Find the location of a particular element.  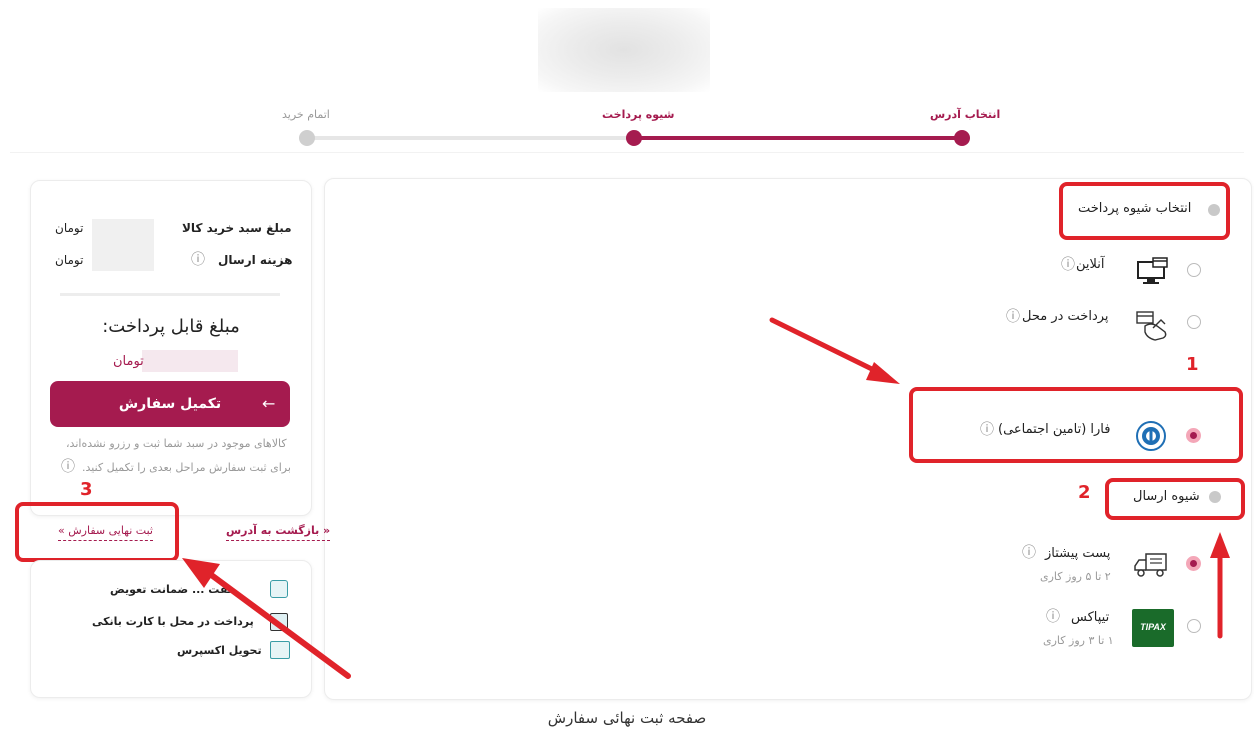

complete-order-button: تکمیل سفارش is located at coordinates (170, 404).